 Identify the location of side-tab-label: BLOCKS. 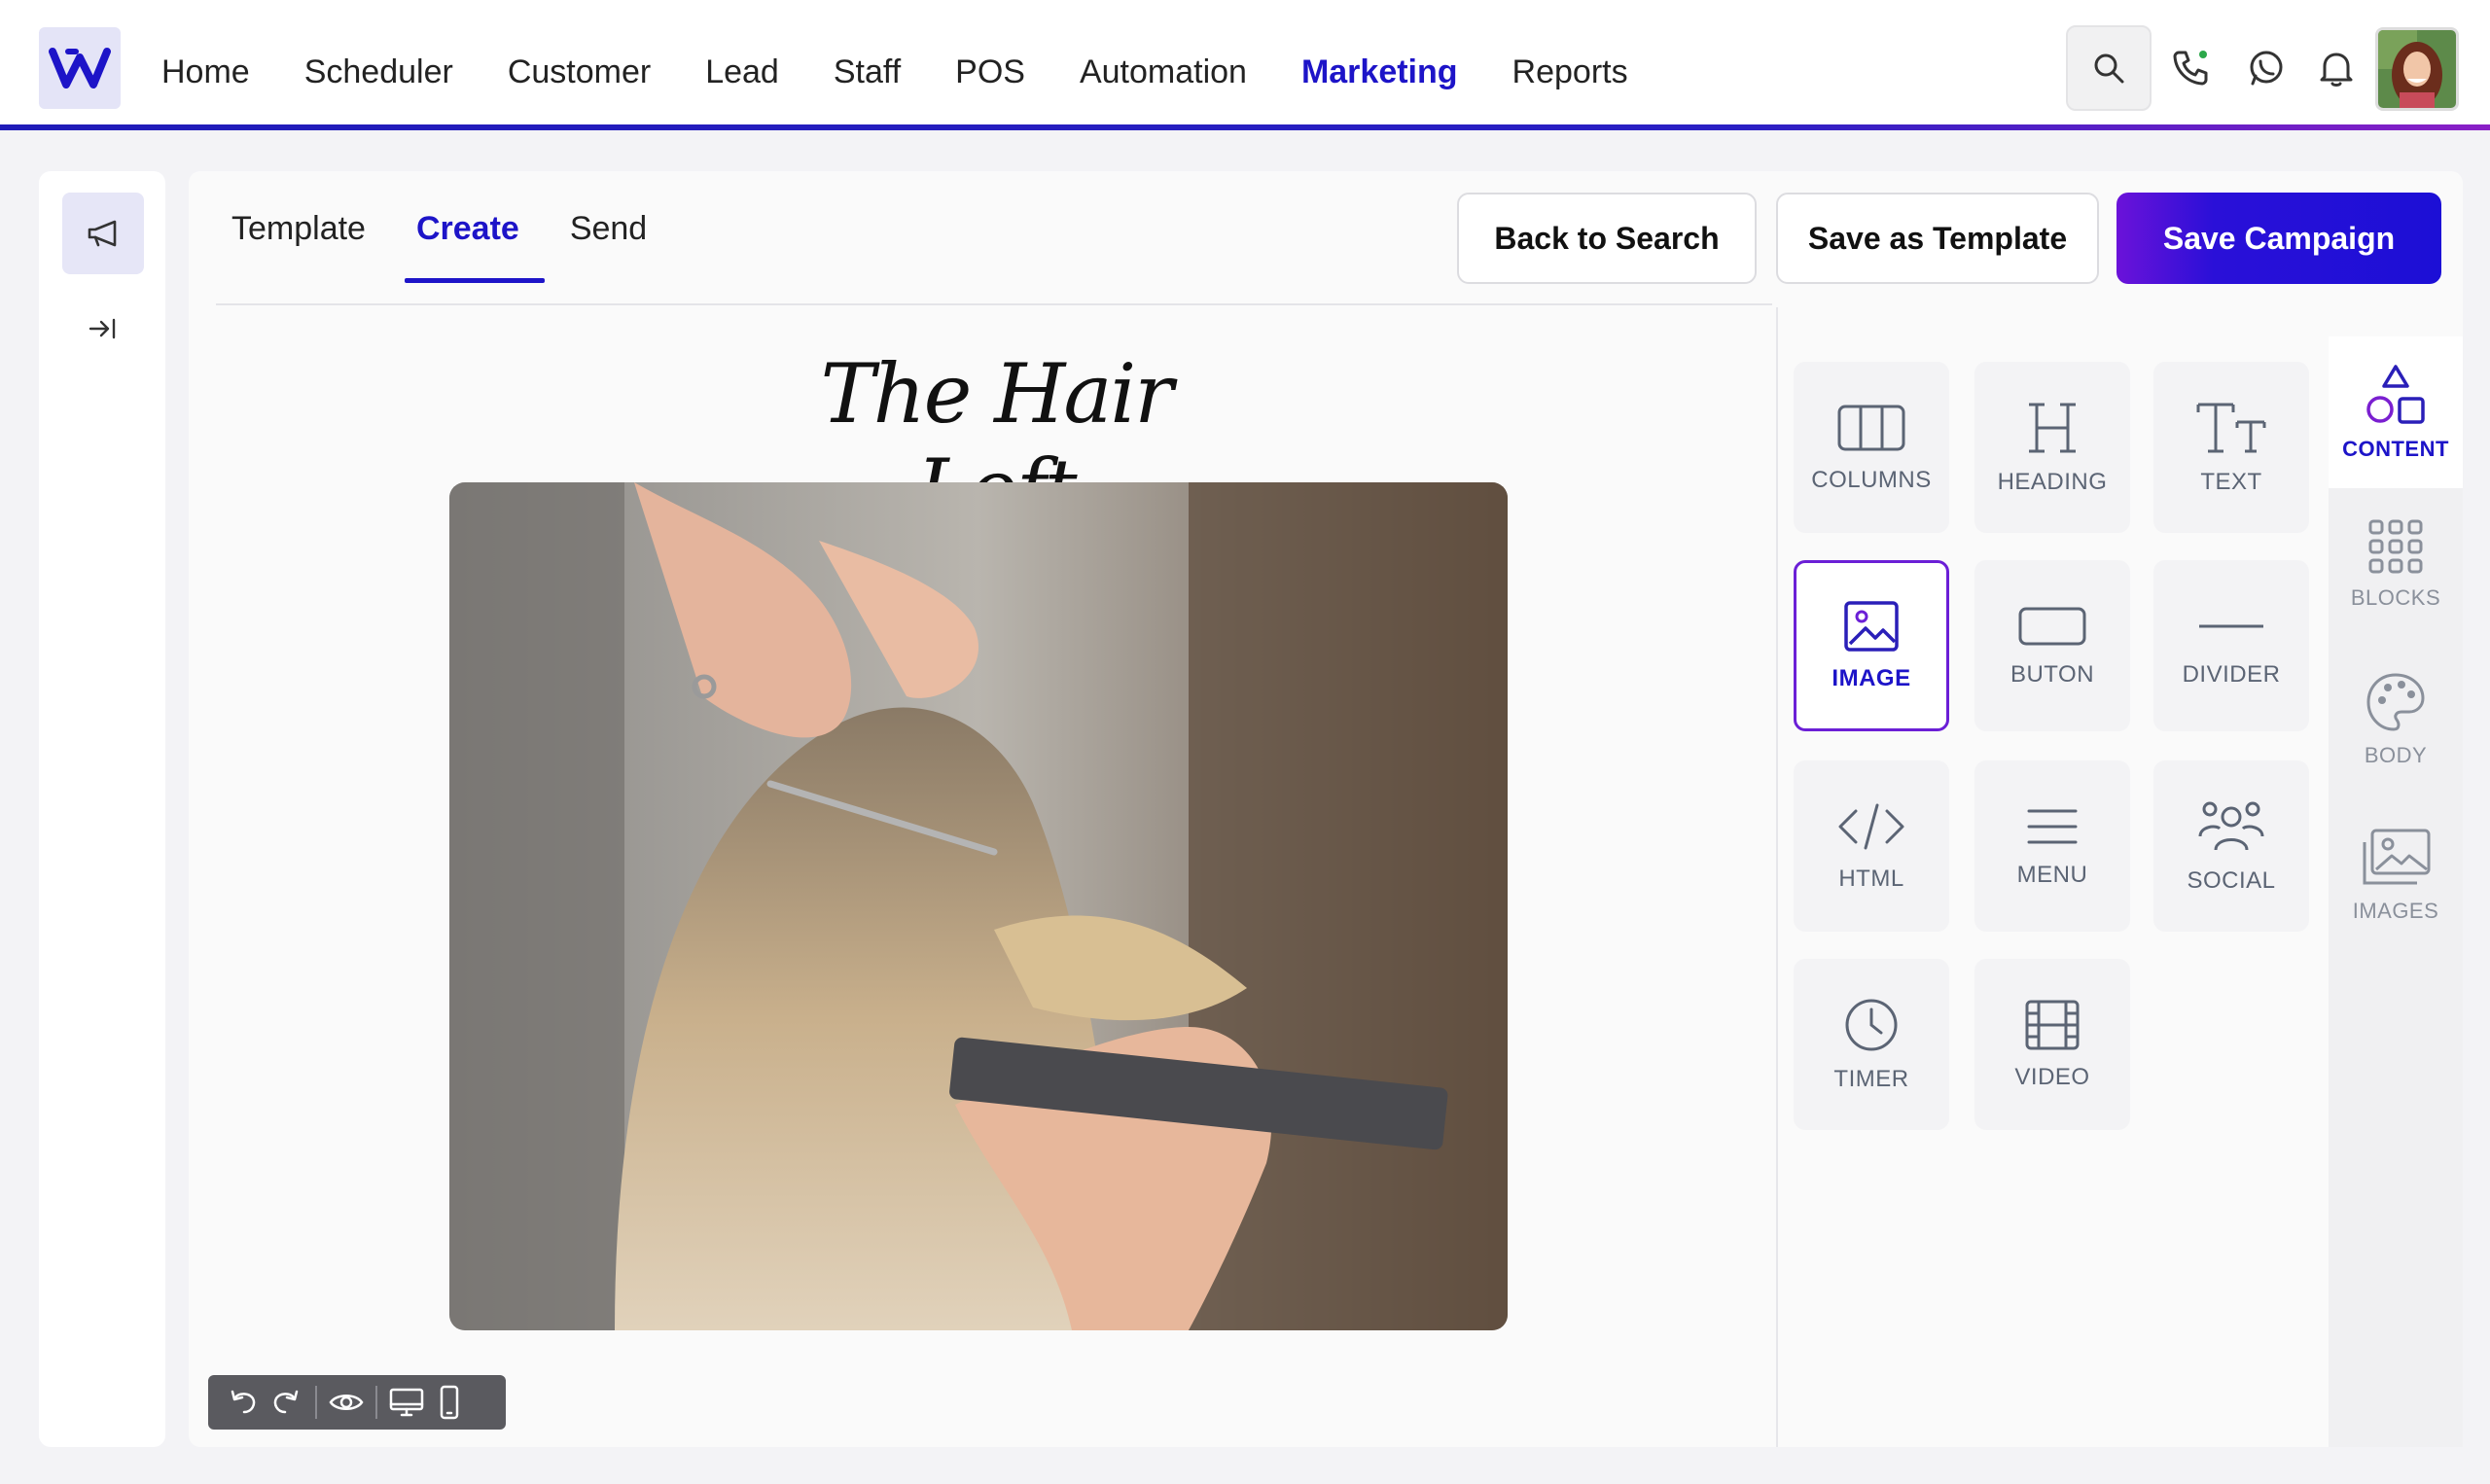
(2395, 598).